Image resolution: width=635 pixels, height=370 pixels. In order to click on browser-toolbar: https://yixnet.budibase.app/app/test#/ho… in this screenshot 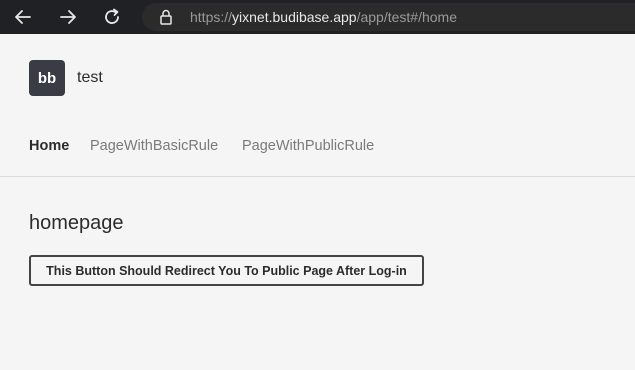, I will do `click(317, 17)`.